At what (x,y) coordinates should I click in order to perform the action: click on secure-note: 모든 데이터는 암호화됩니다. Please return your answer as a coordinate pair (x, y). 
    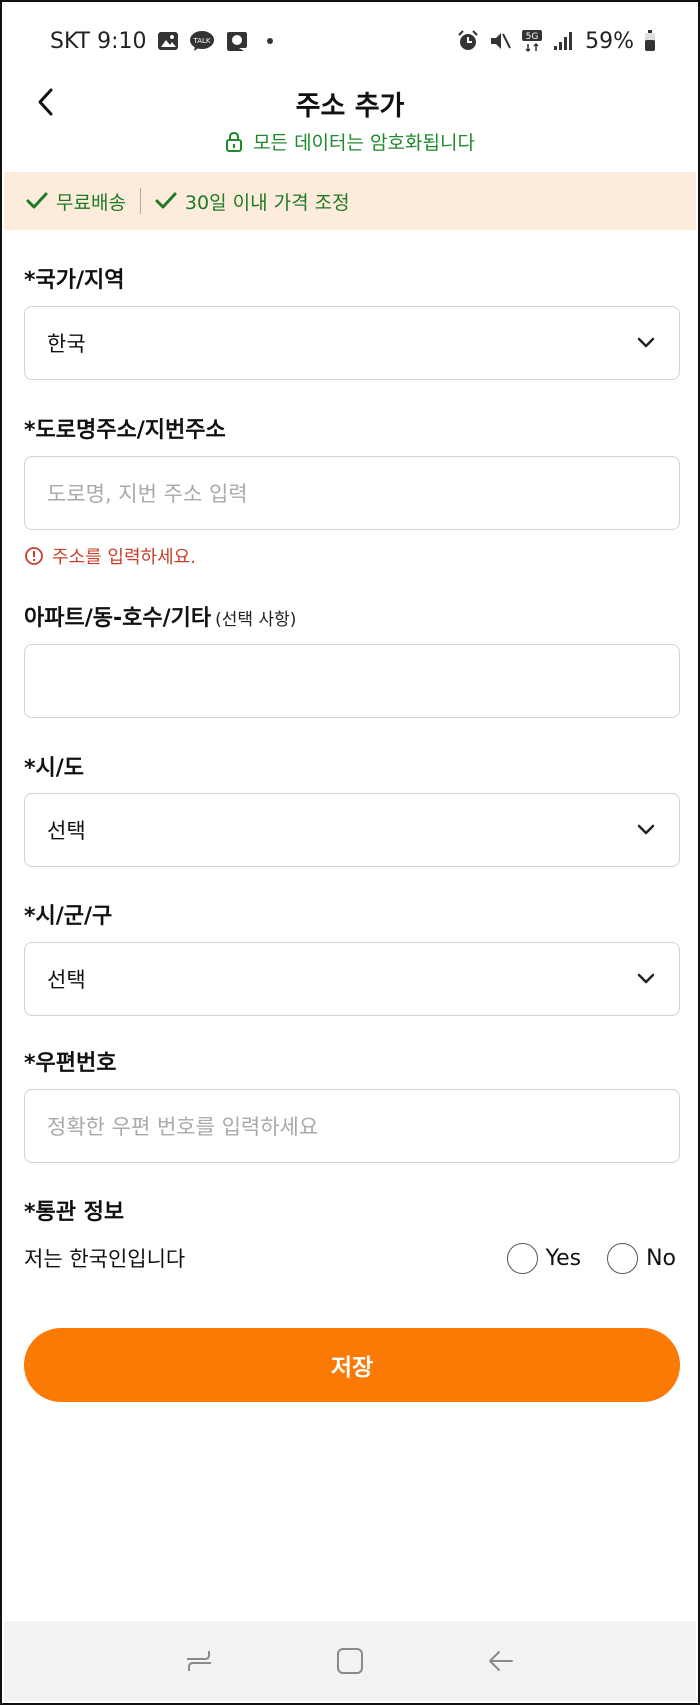
    Looking at the image, I should click on (350, 141).